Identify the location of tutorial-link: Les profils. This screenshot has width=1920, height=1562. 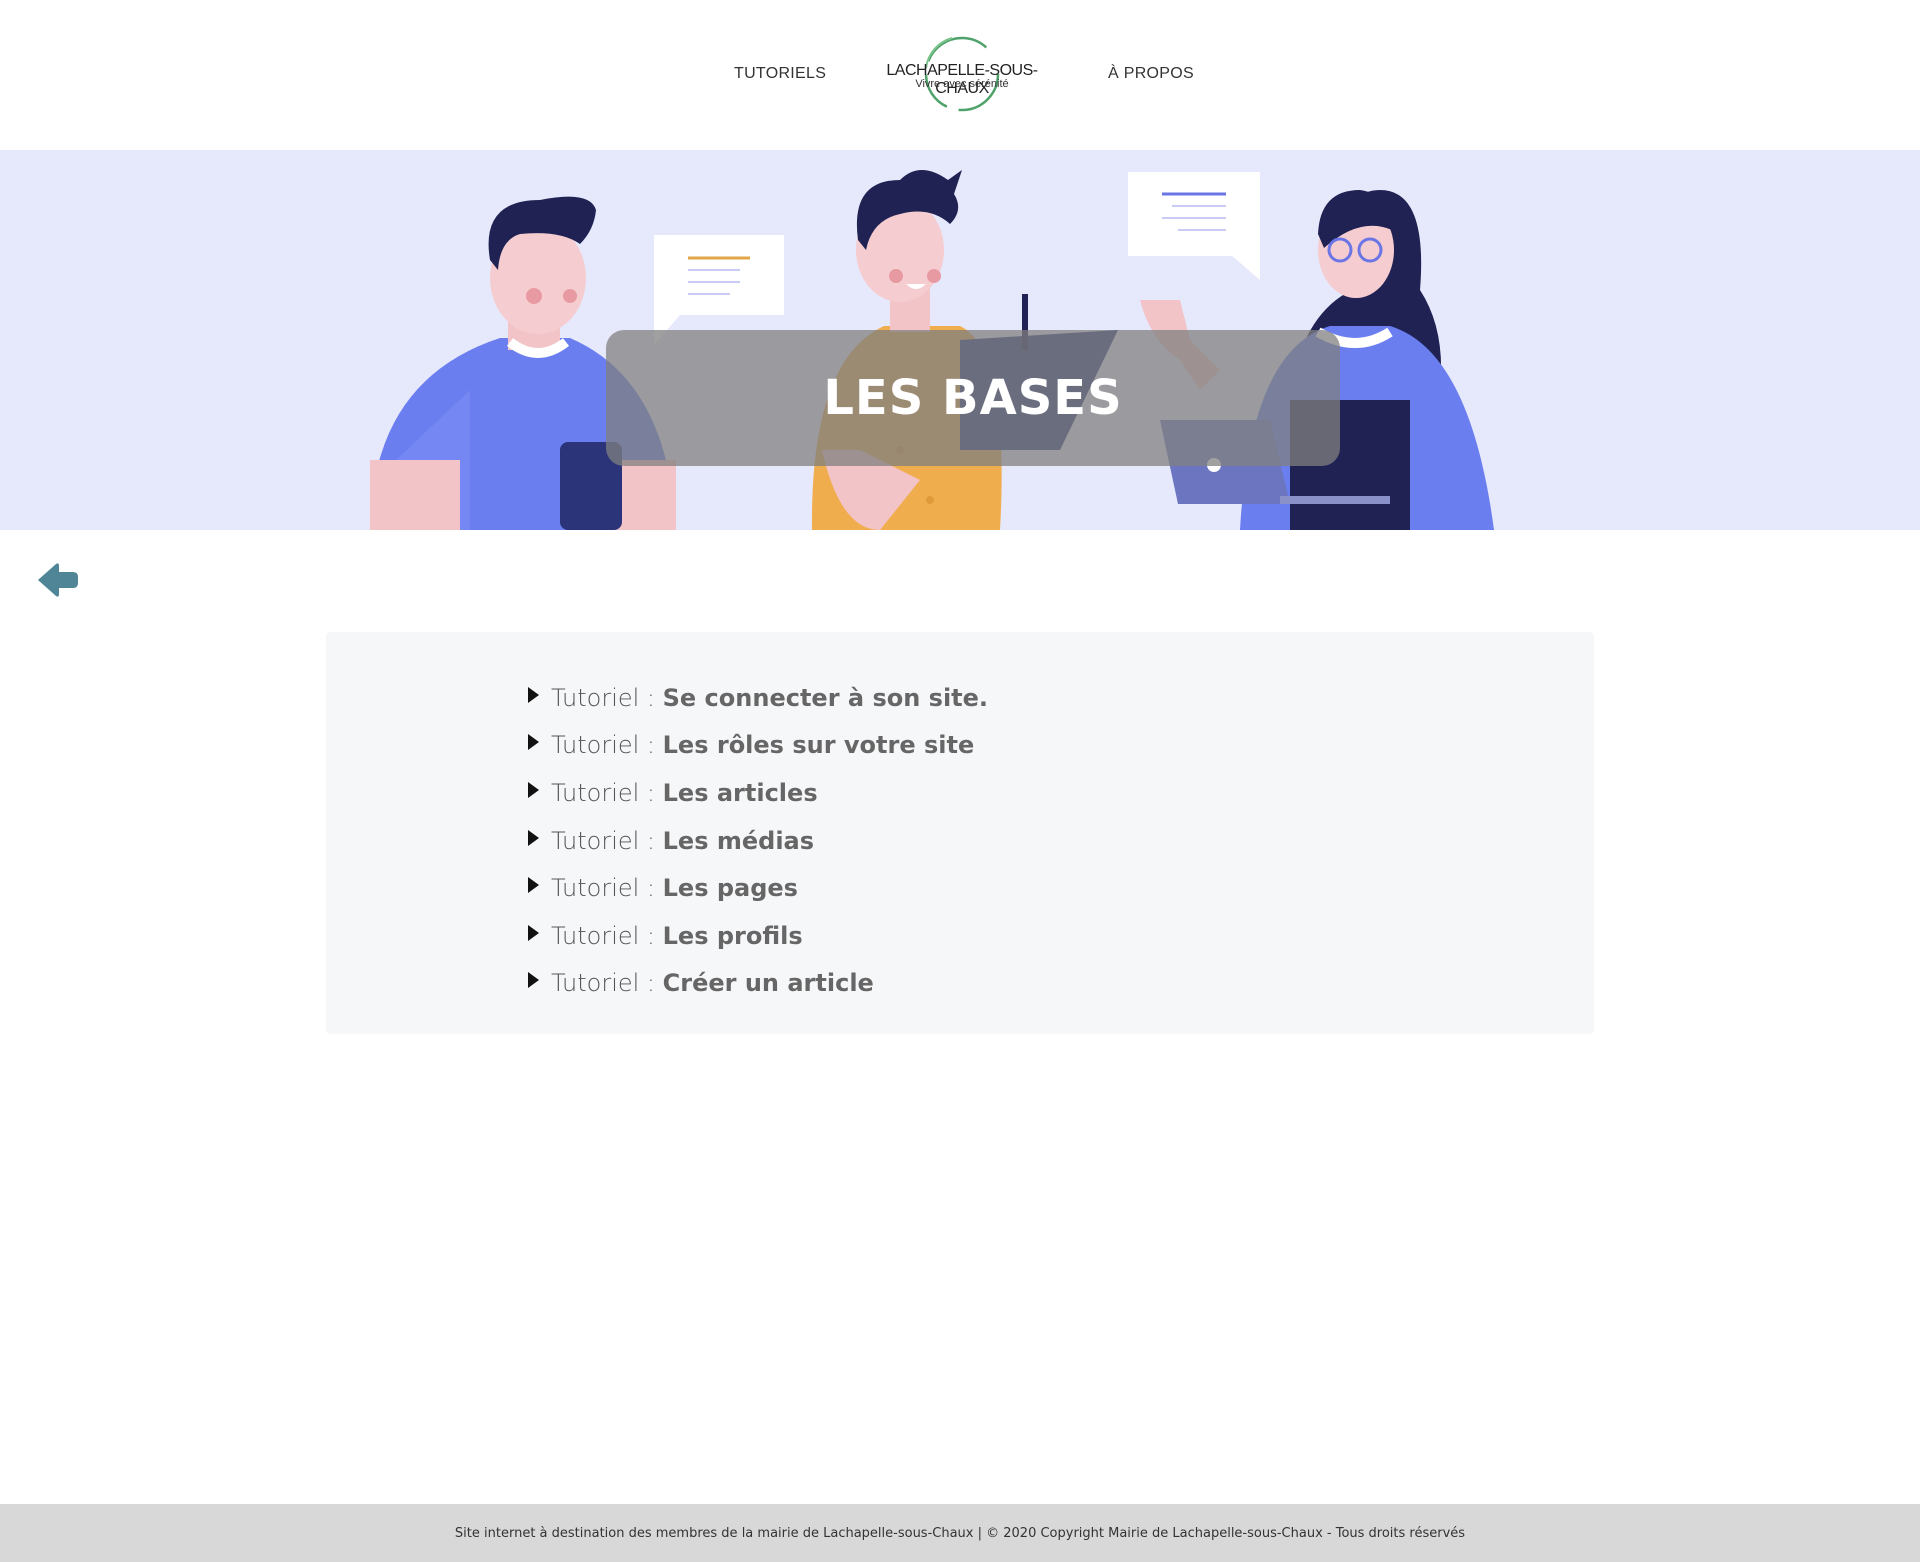
(733, 936).